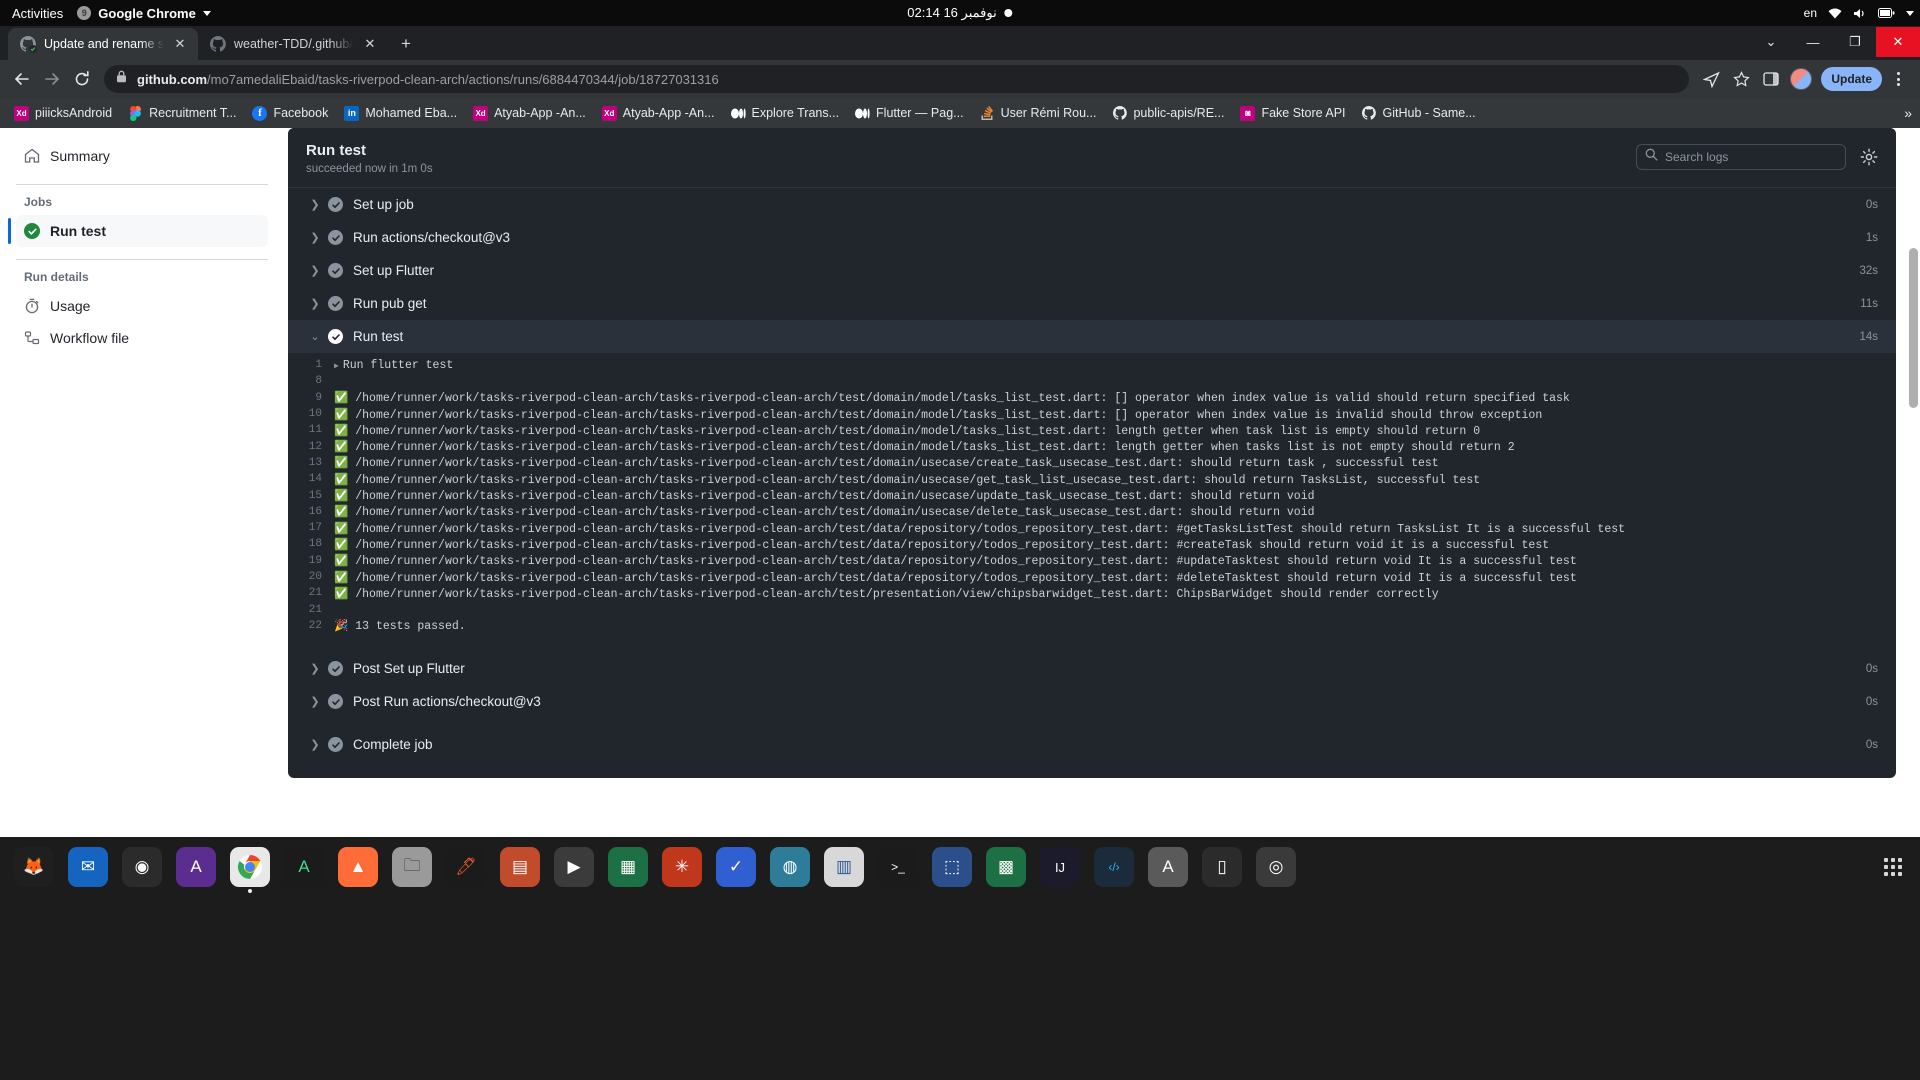 Image resolution: width=1920 pixels, height=1080 pixels. Describe the element at coordinates (682, 867) in the screenshot. I see `dock-item-settings: ✳` at that location.